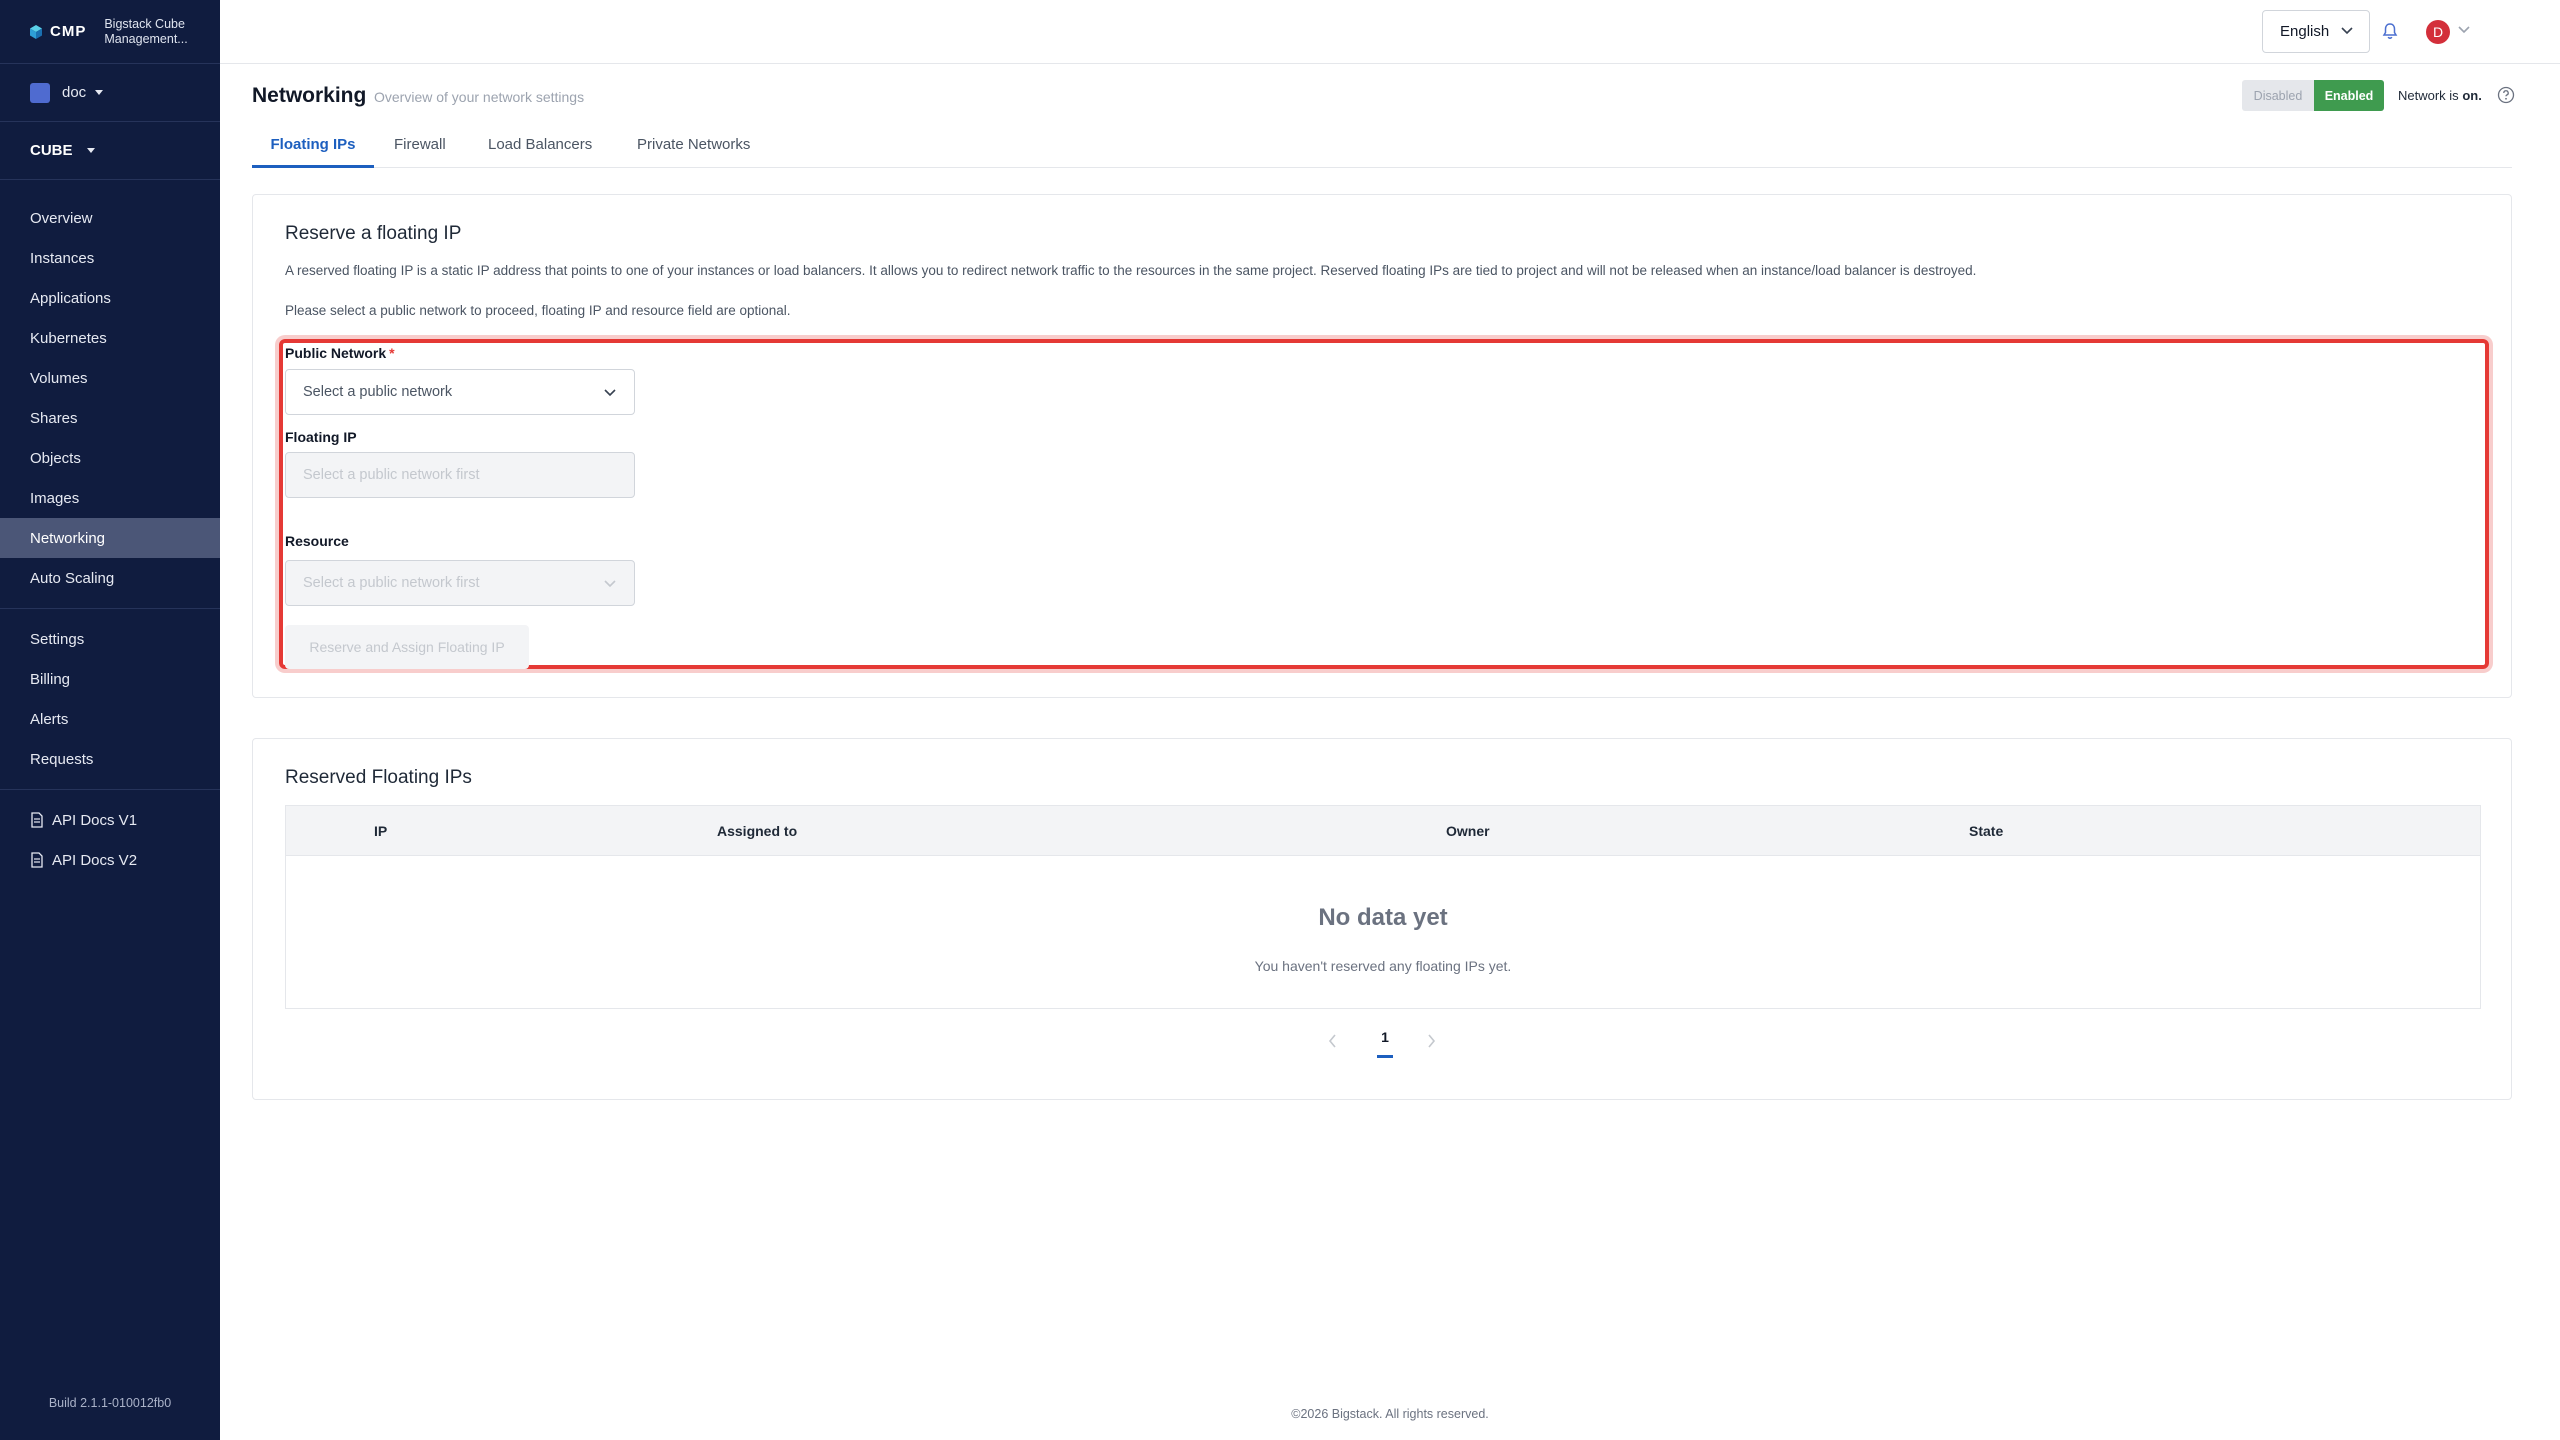 This screenshot has height=1440, width=2560. What do you see at coordinates (110, 759) in the screenshot?
I see `sidebar-item-requests: Requests` at bounding box center [110, 759].